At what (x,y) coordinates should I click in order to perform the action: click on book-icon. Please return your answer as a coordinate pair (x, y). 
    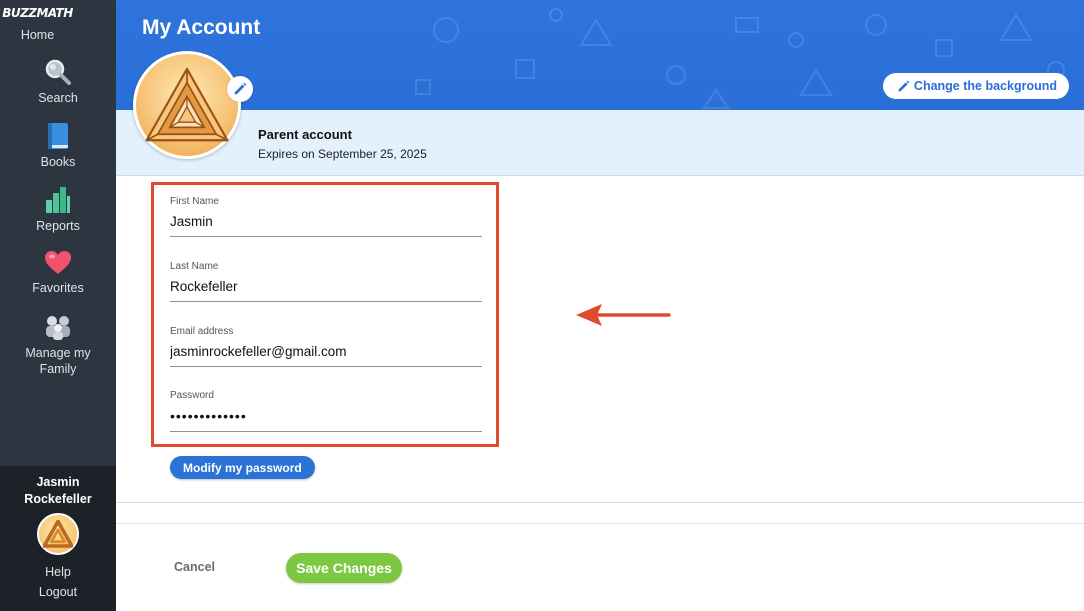
    Looking at the image, I should click on (58, 136).